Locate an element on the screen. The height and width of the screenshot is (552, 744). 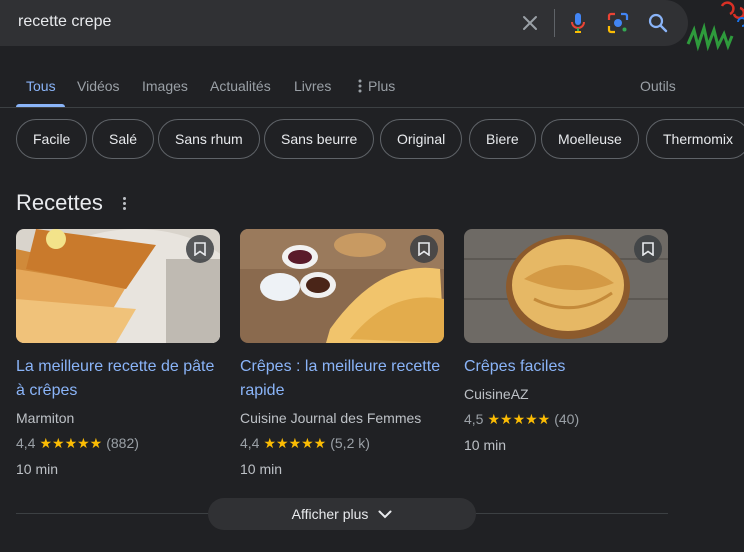
recipe-rating: 4,4 ★★★★★ (882) is located at coordinates (118, 443).